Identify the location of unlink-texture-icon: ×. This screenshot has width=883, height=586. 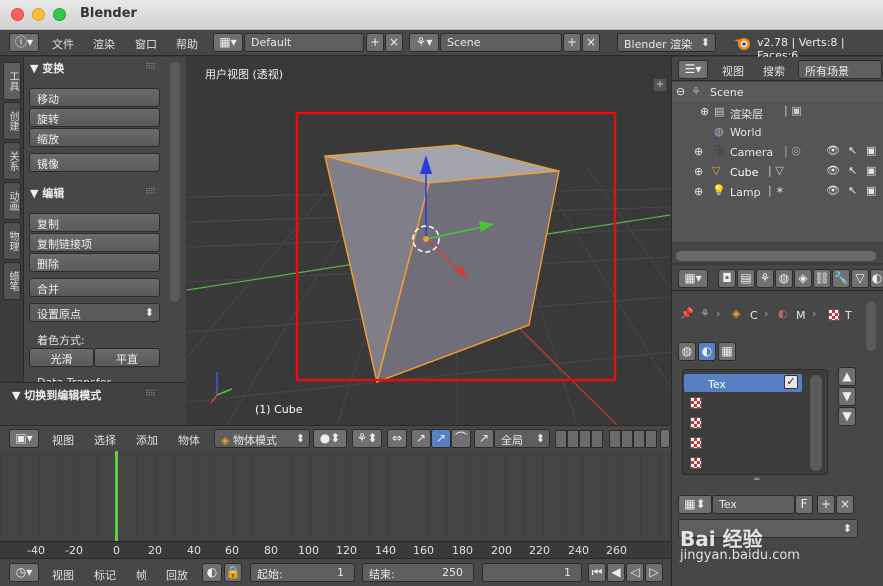
(845, 504).